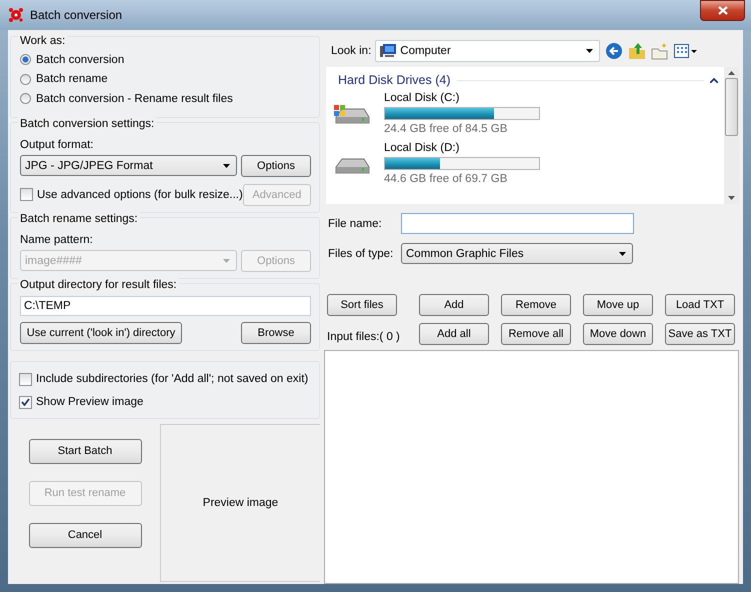  I want to click on checkmark-icon, so click(25, 402).